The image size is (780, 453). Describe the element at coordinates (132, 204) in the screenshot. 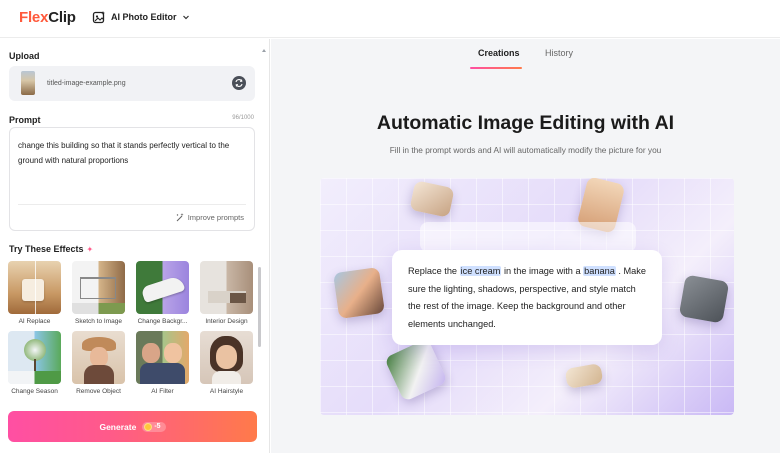

I see `prompt-divider` at that location.